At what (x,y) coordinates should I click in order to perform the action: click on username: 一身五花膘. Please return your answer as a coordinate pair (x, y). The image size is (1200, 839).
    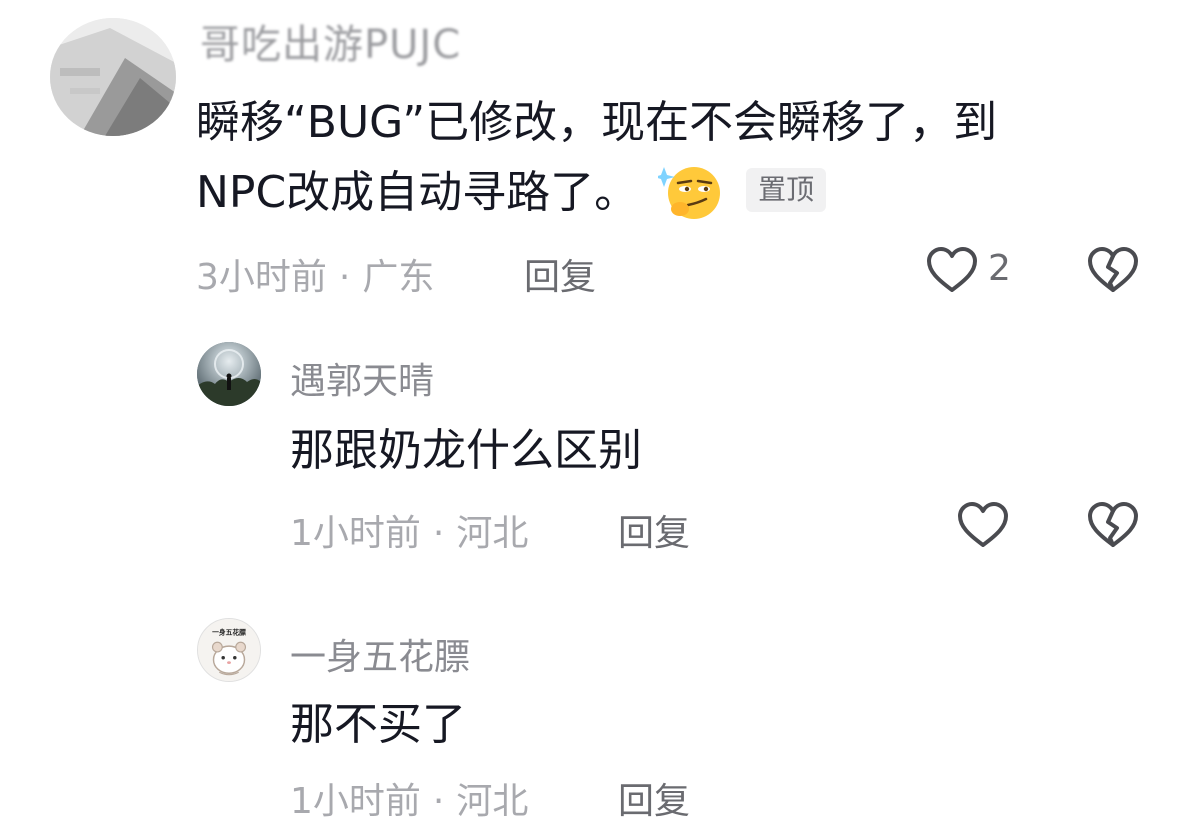
    Looking at the image, I should click on (380, 654).